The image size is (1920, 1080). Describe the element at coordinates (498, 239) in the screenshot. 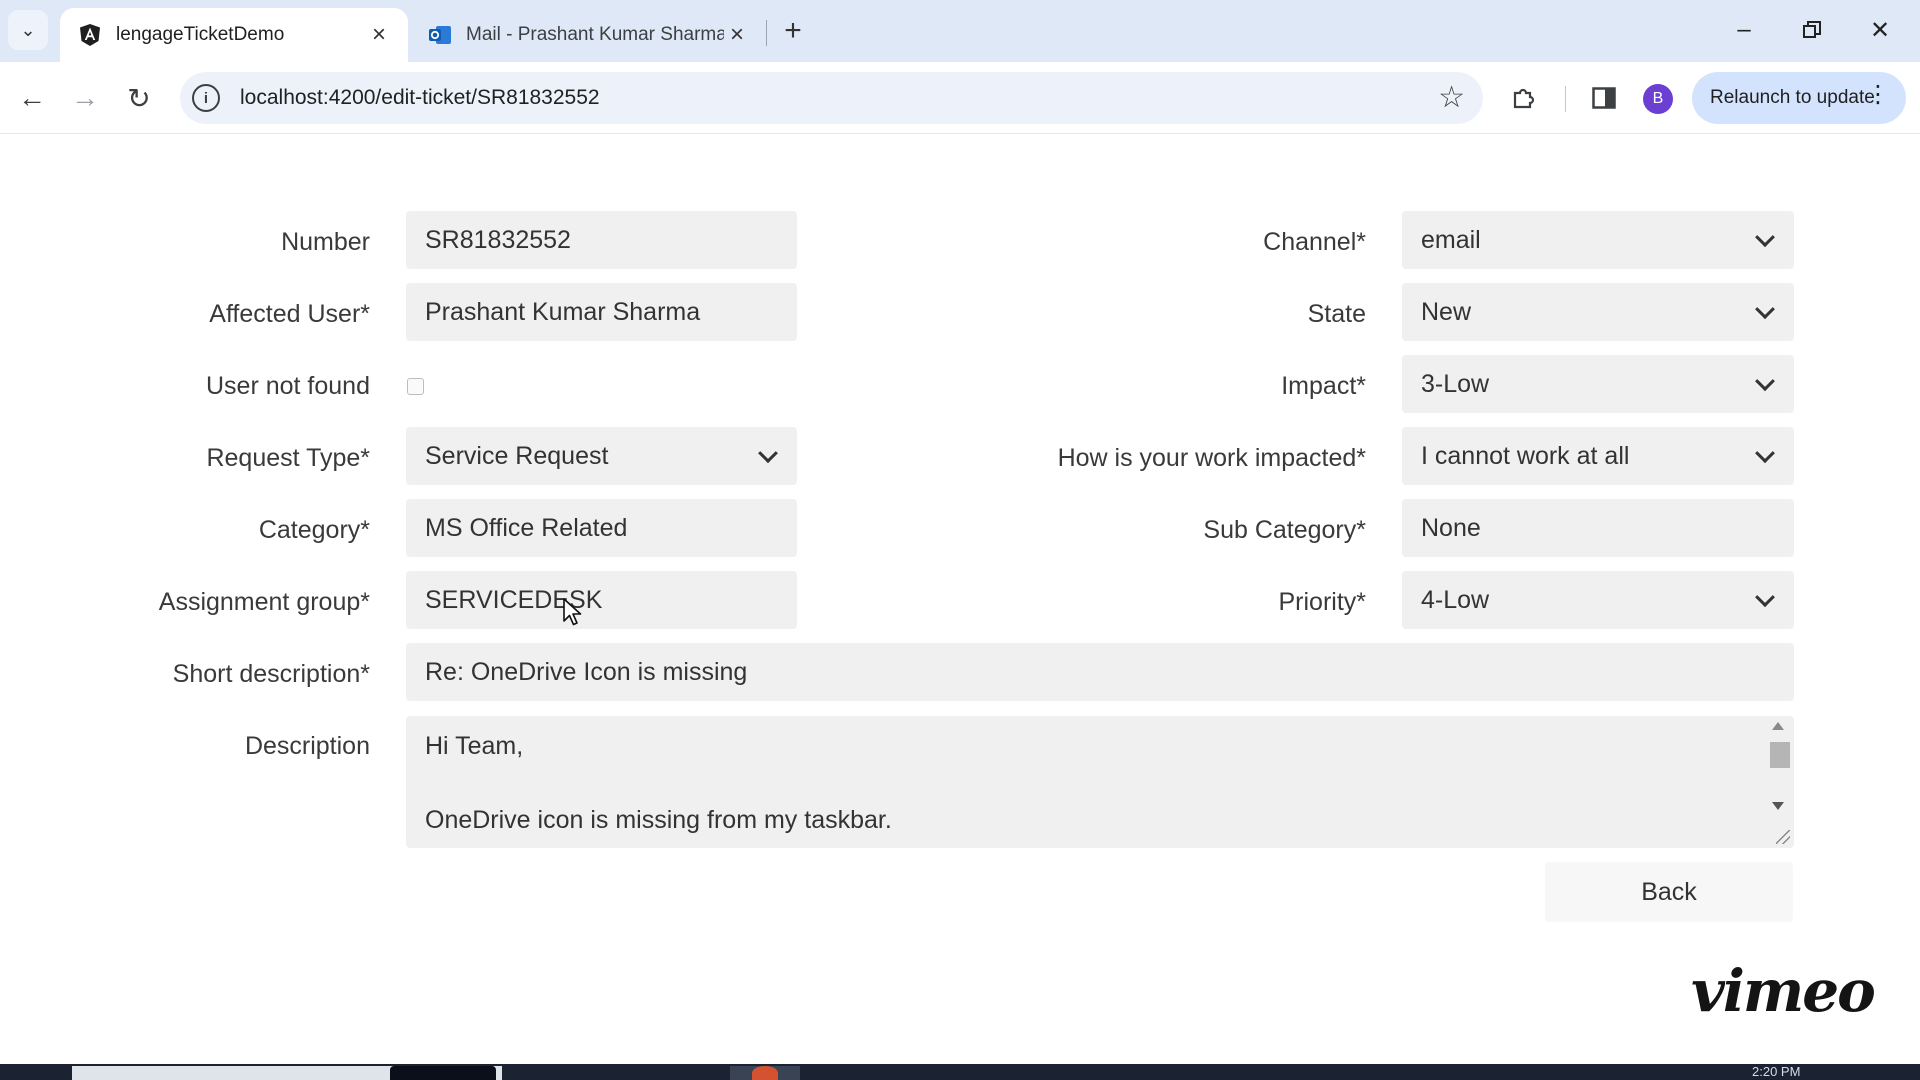

I see `number-value: SR81832552` at that location.